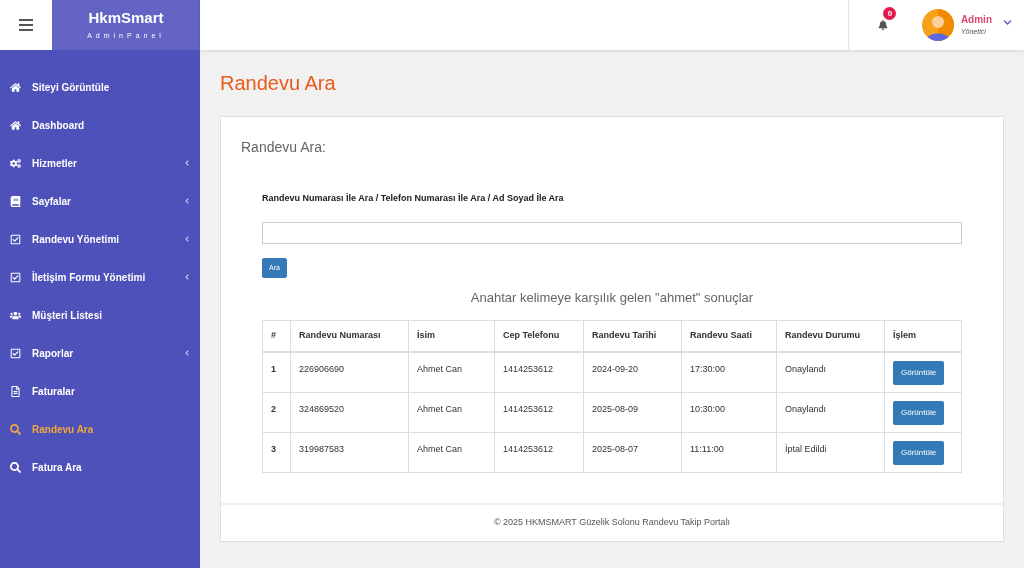 This screenshot has height=568, width=1024. What do you see at coordinates (1007, 22) in the screenshot?
I see `chevron-icon` at bounding box center [1007, 22].